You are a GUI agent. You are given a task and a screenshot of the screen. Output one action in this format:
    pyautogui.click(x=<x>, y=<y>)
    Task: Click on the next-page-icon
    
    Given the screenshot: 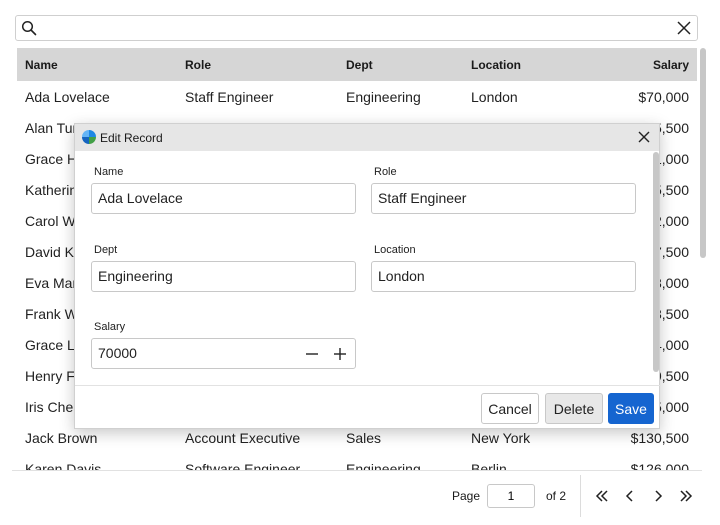 What is the action you would take?
    pyautogui.click(x=658, y=496)
    